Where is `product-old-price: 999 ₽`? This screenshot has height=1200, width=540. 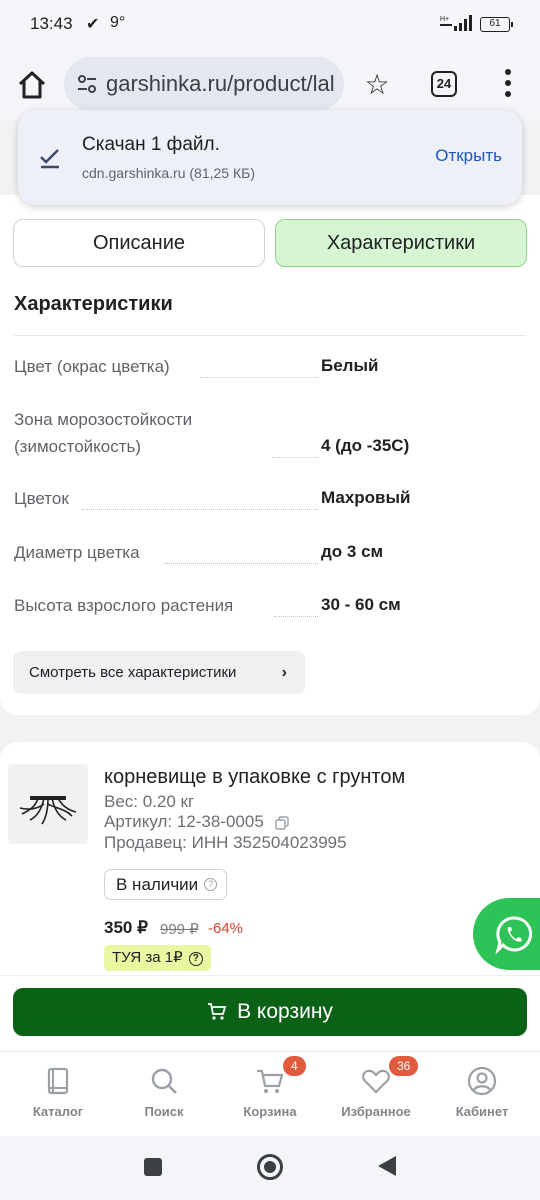
product-old-price: 999 ₽ is located at coordinates (179, 929).